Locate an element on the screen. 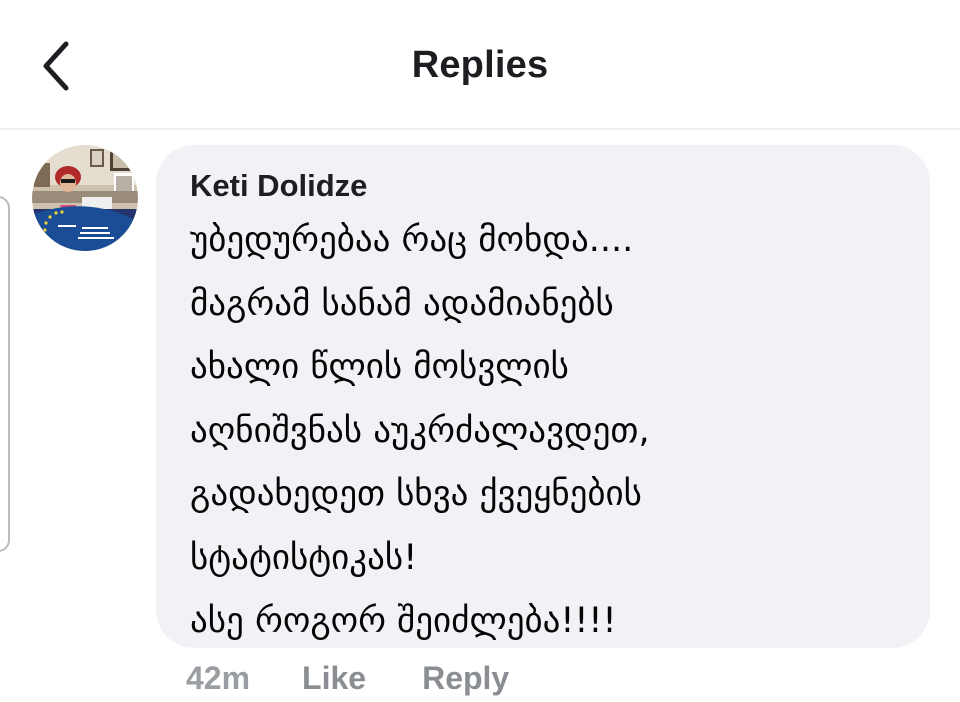  reply-button: Reply is located at coordinates (465, 678).